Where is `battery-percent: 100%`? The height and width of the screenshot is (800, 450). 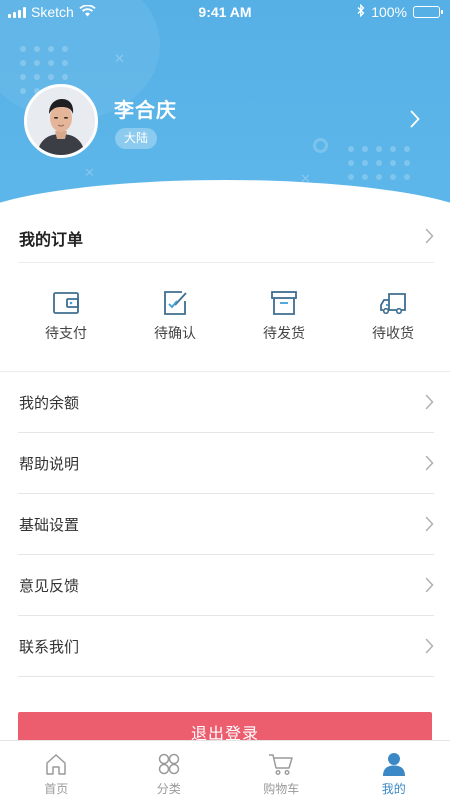
battery-percent: 100% is located at coordinates (389, 12).